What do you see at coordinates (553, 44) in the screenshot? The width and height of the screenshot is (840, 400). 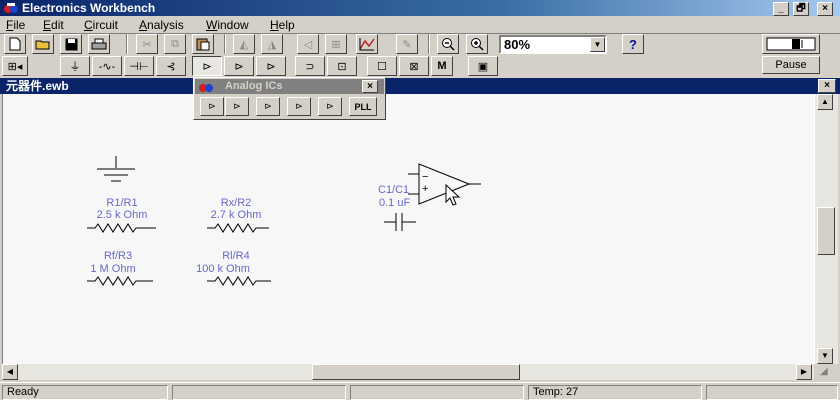 I see `zoom-select: 80% ▼` at bounding box center [553, 44].